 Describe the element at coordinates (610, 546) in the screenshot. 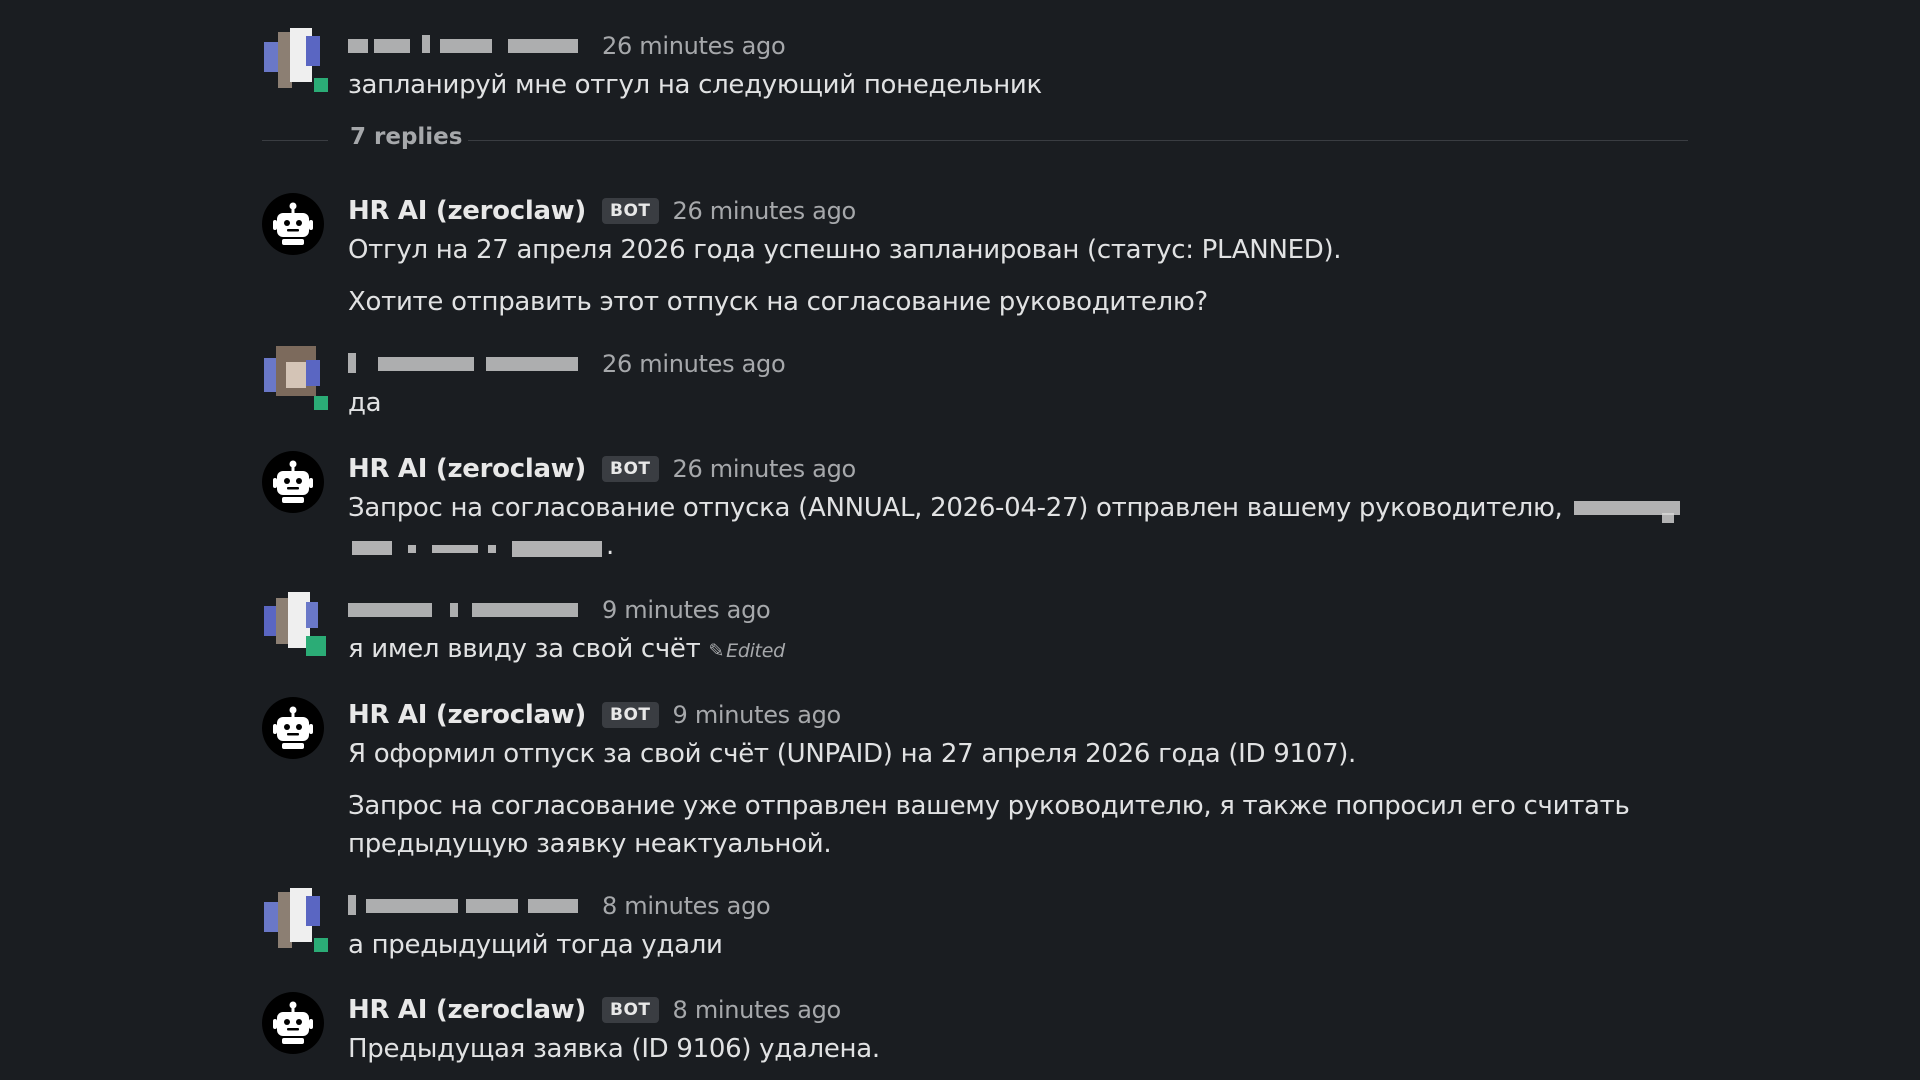

I see `message-text-end: .` at that location.